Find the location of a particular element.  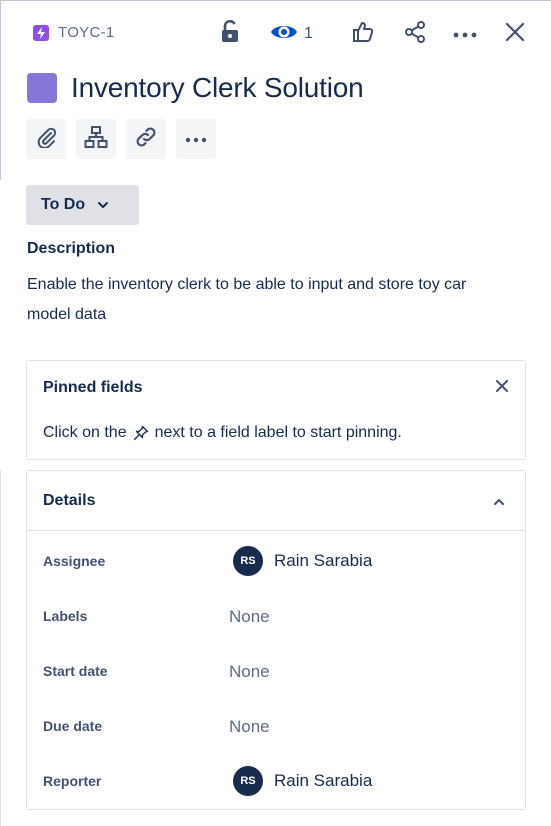

watch-count: 1 is located at coordinates (308, 33).